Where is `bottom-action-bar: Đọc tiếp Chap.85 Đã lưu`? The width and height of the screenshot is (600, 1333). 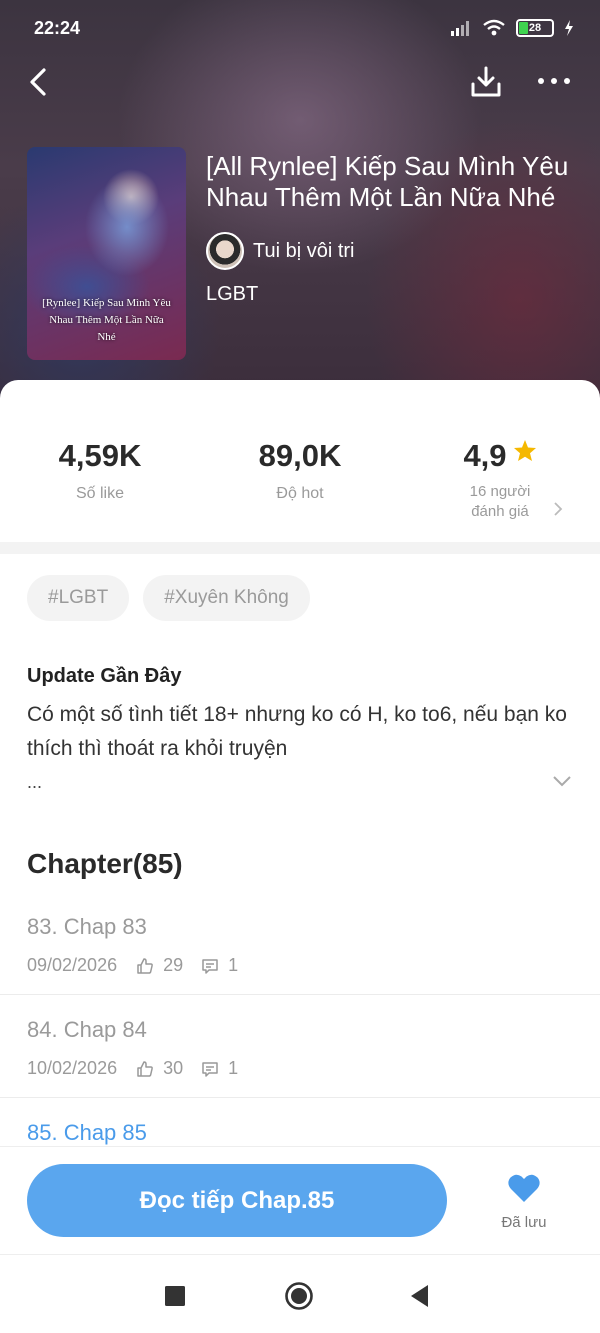
bottom-action-bar: Đọc tiếp Chap.85 Đã lưu is located at coordinates (300, 1200).